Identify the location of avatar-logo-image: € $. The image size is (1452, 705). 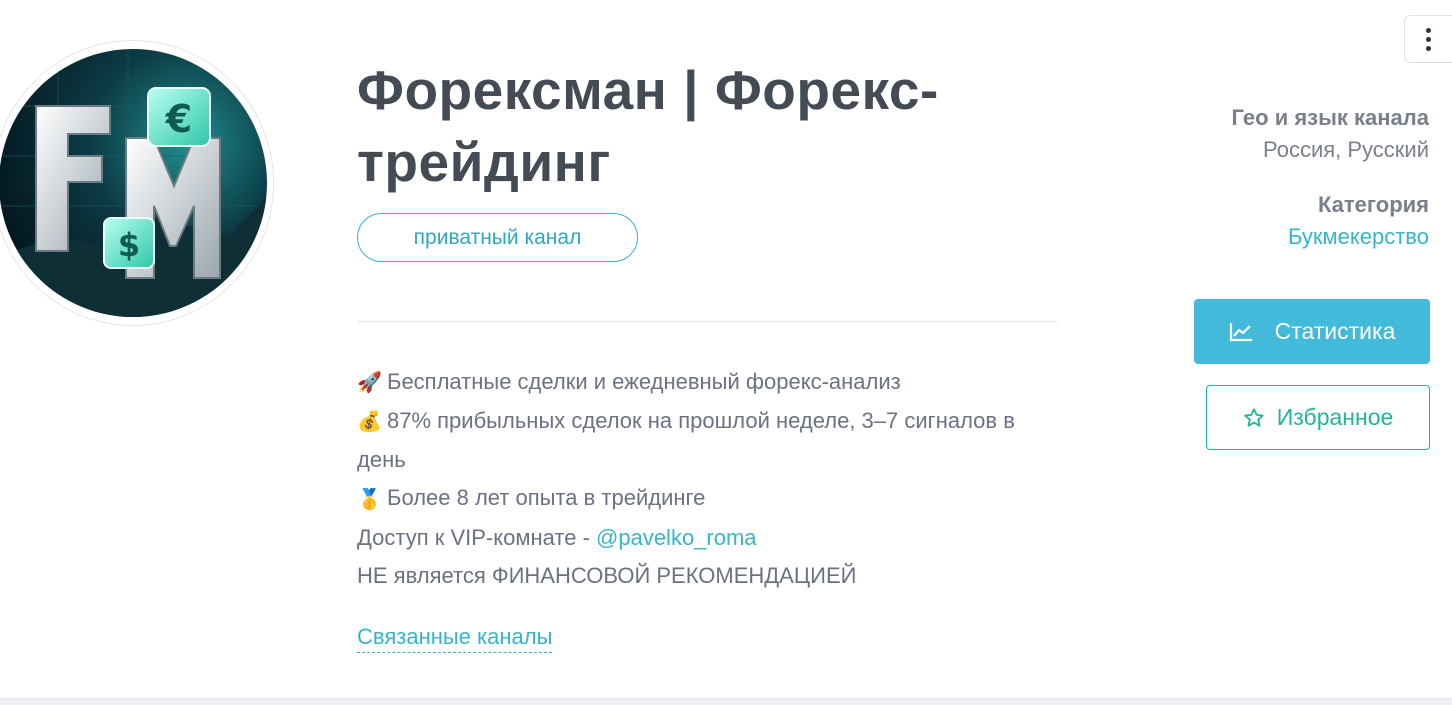
(133, 183).